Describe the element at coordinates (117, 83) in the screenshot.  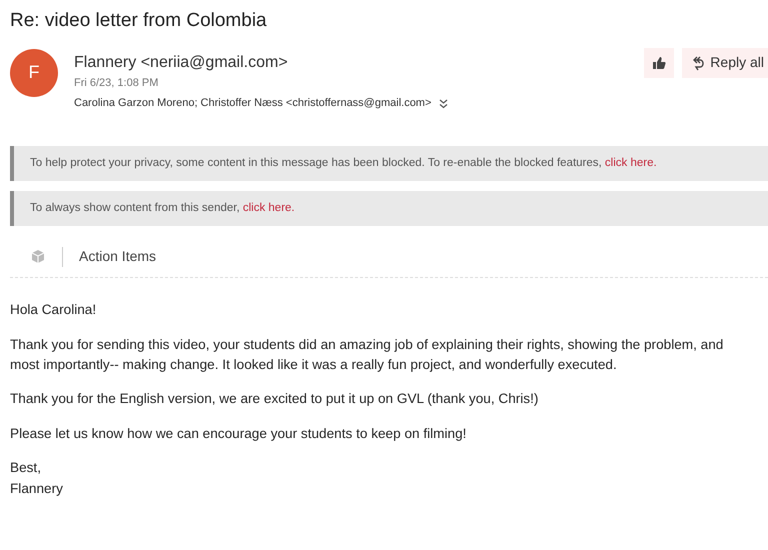
I see `sent-date: Fri 6/23, 1:08 PM` at that location.